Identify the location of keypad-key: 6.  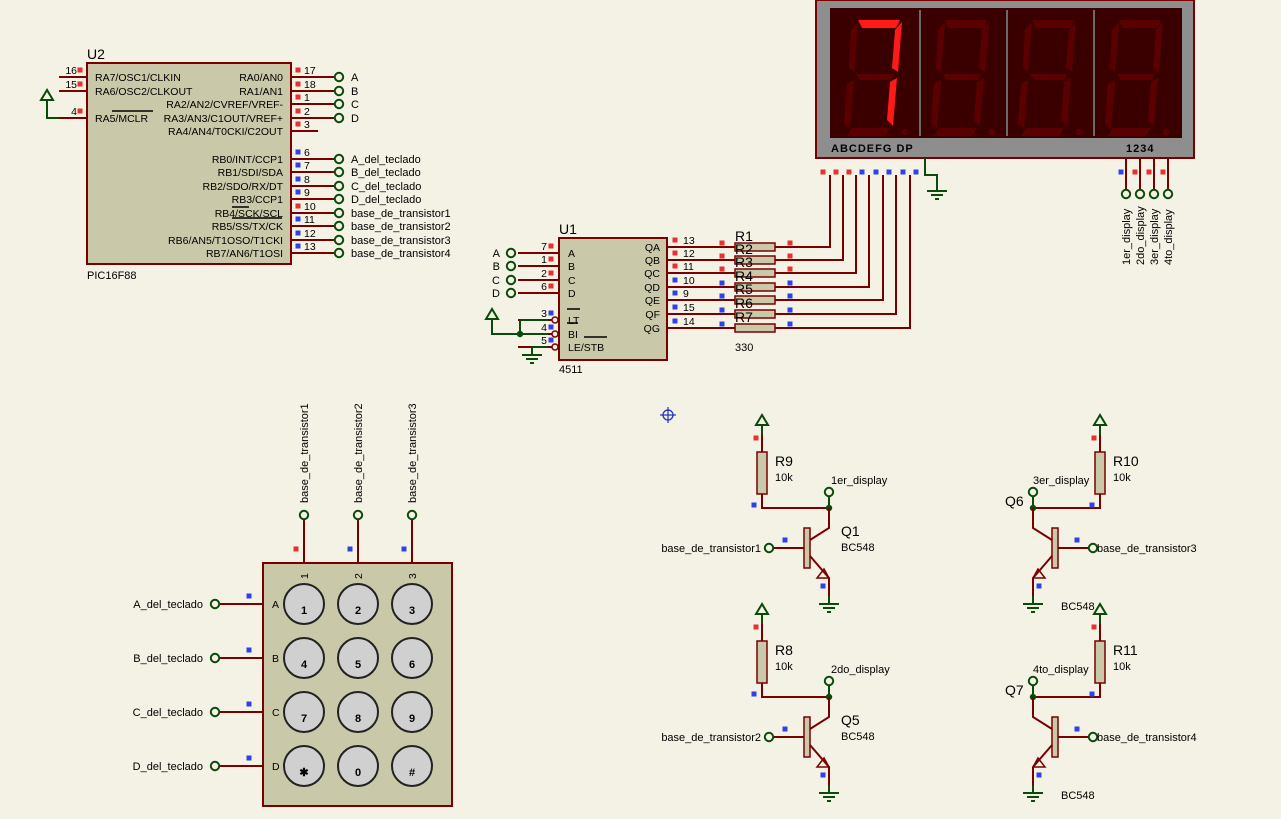
(412, 658).